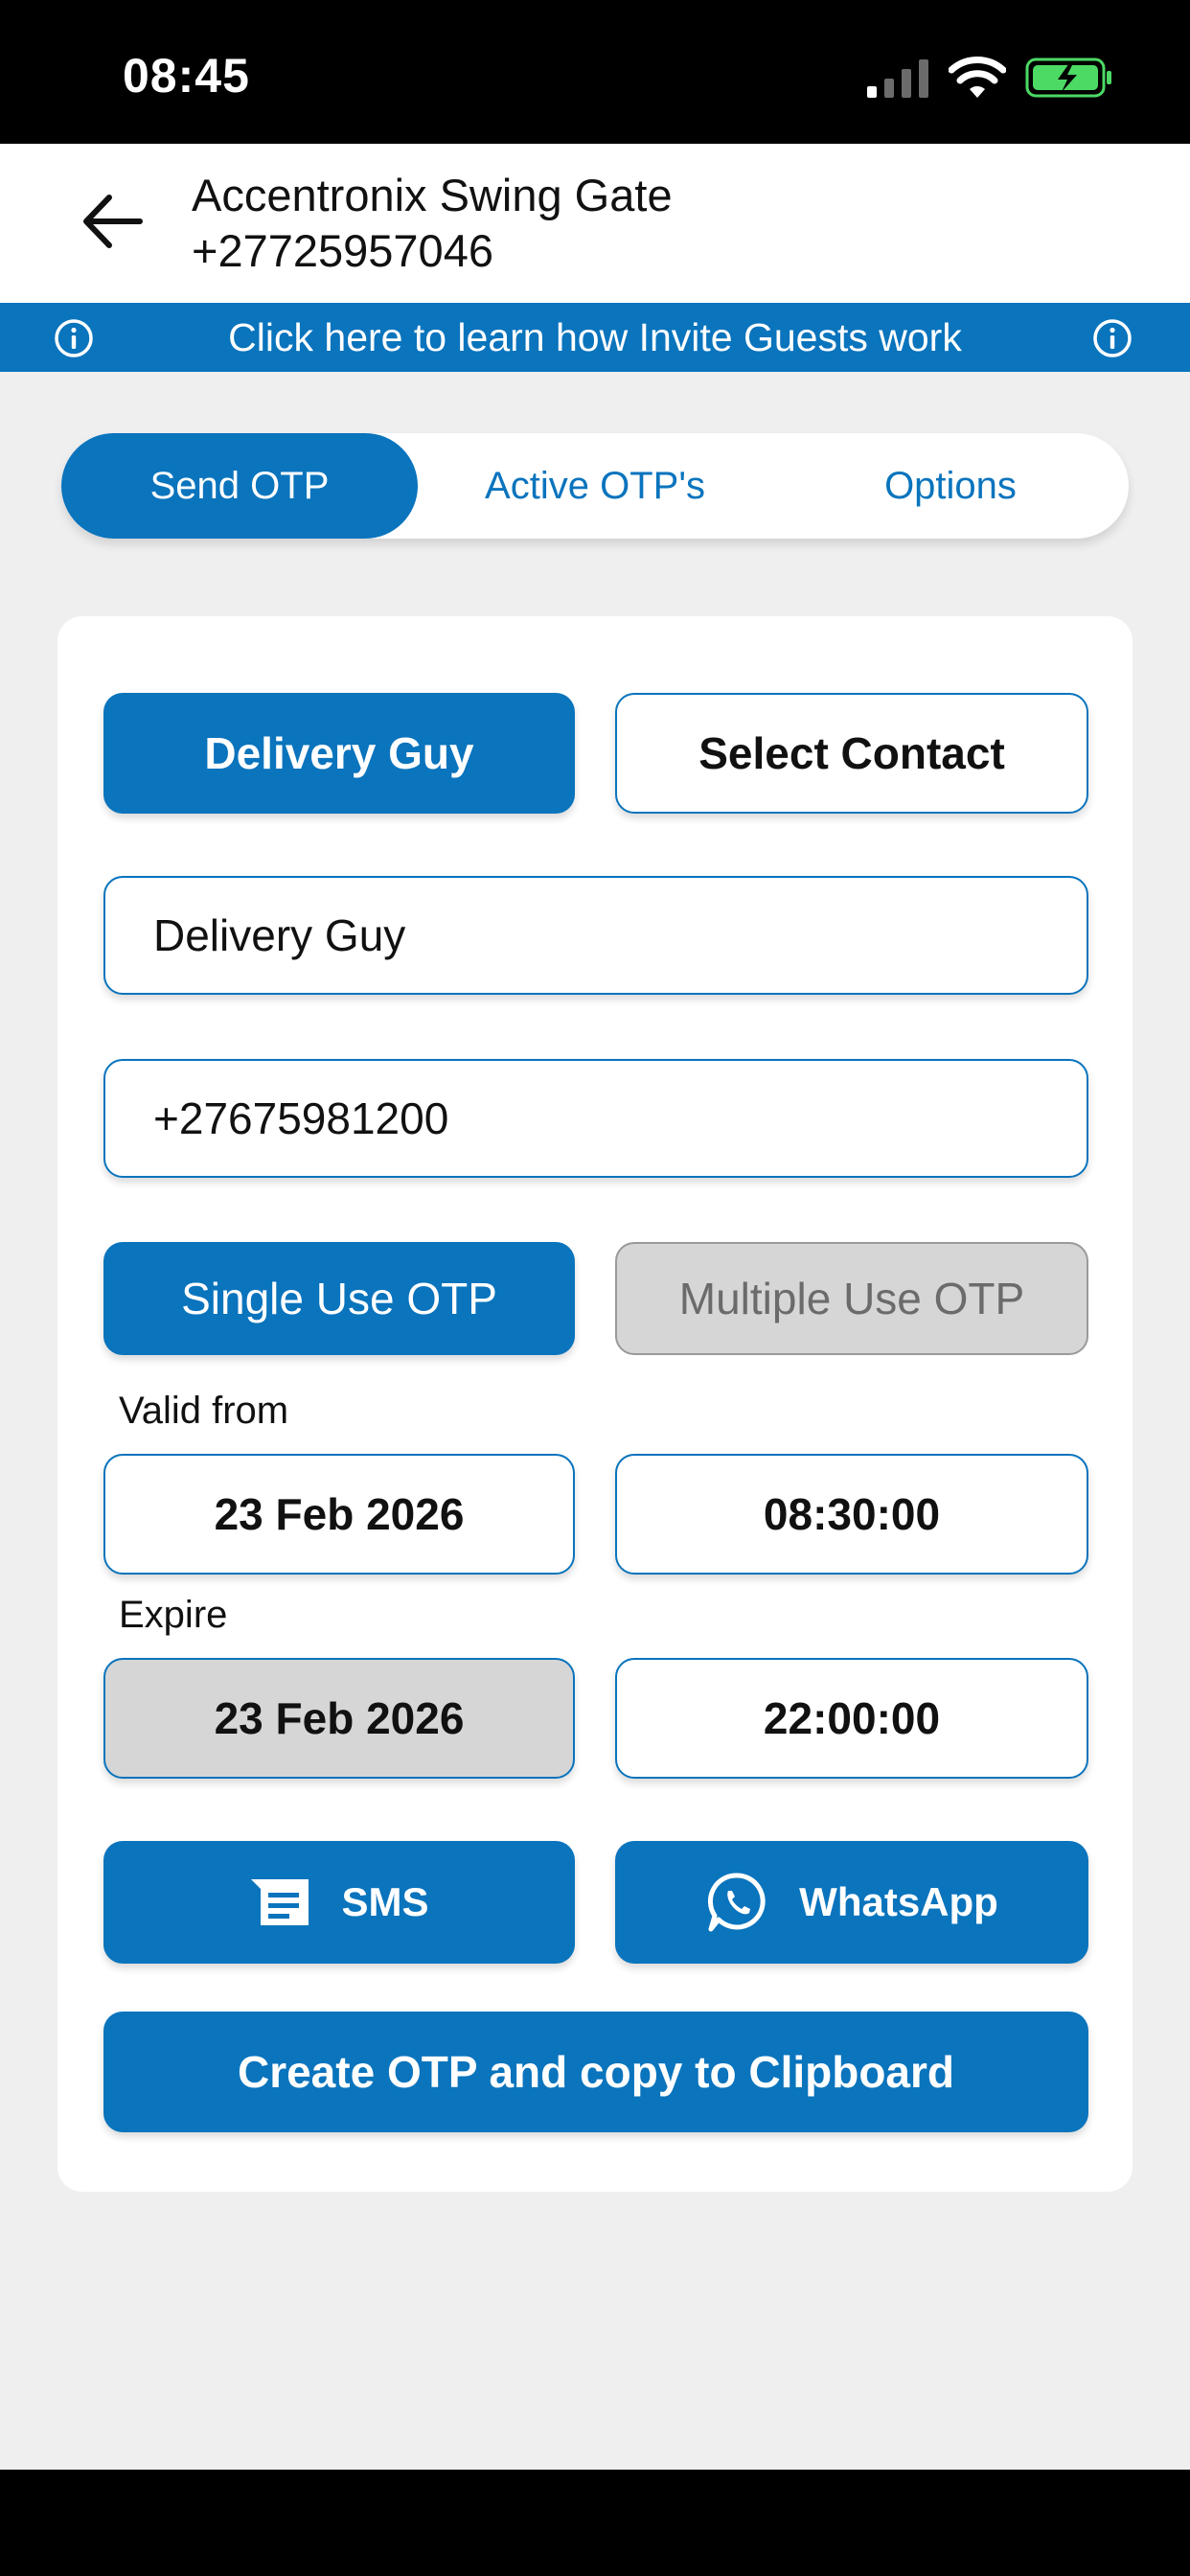  Describe the element at coordinates (595, 223) in the screenshot. I see `app-header` at that location.